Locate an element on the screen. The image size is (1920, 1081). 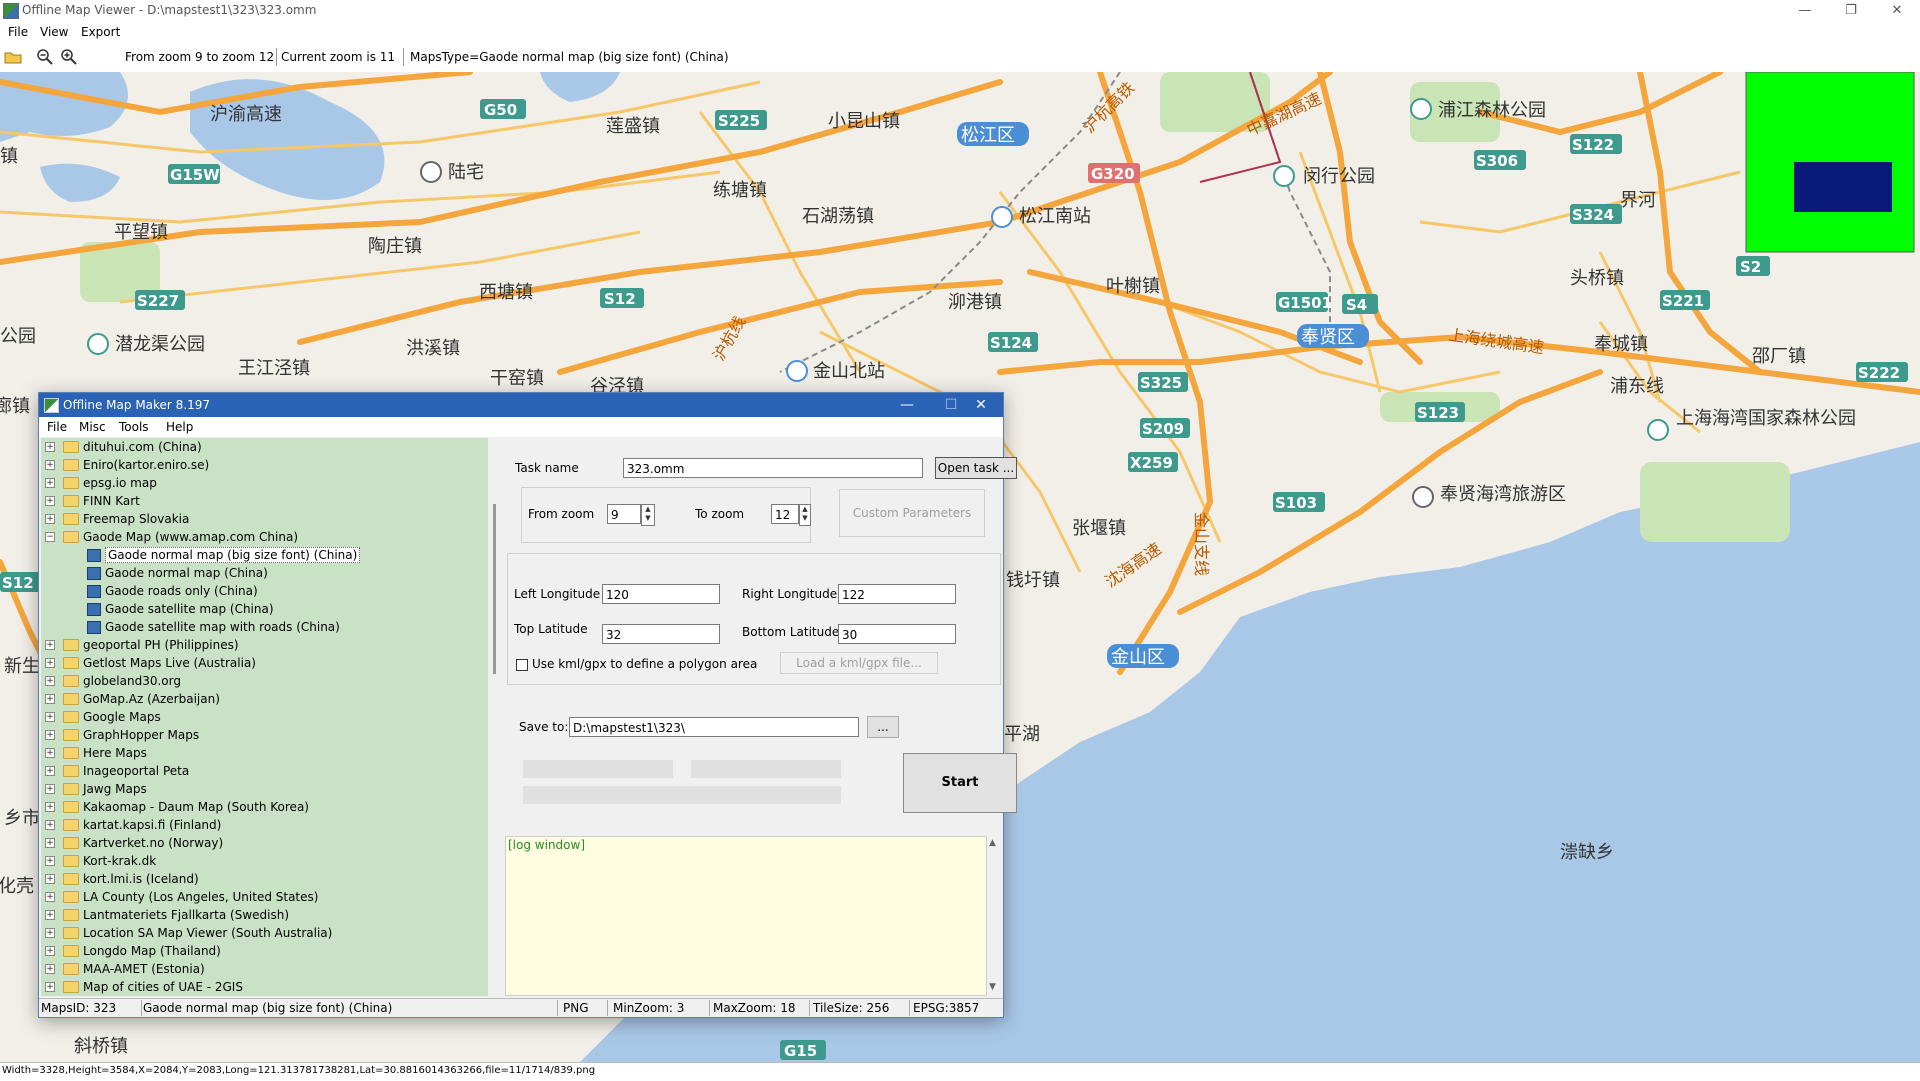
maker-menu-help: Help is located at coordinates (179, 427).